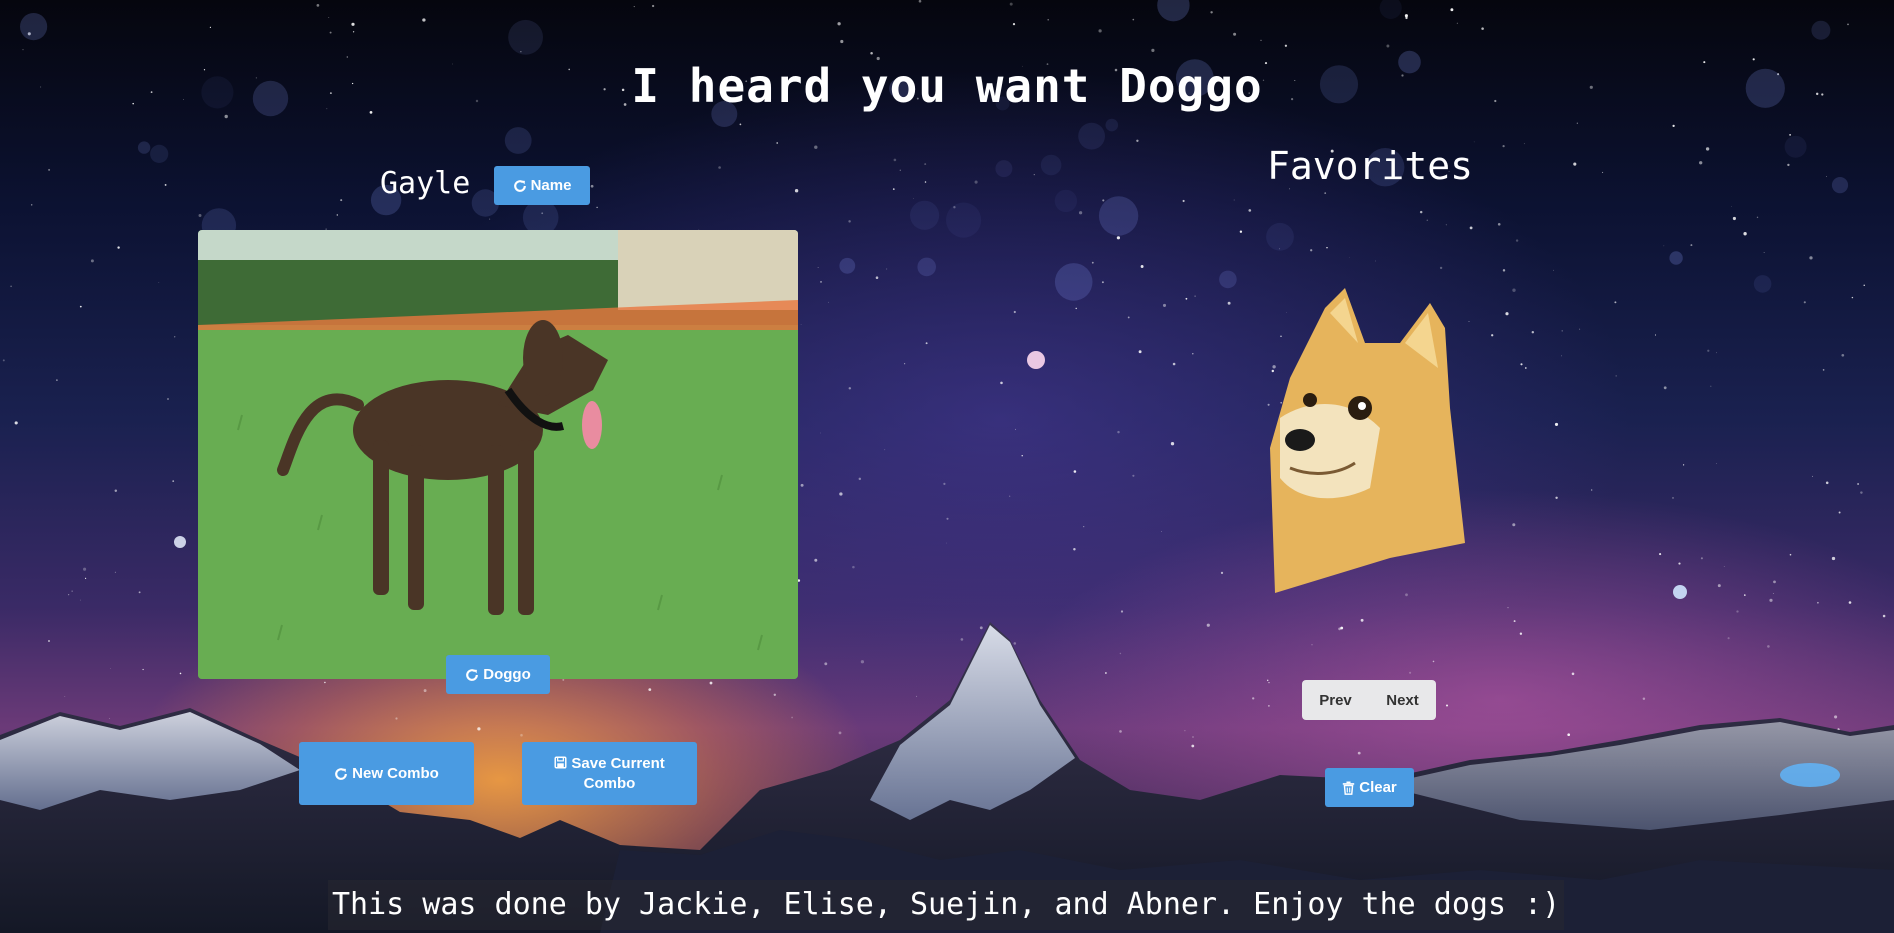 The image size is (1894, 933). What do you see at coordinates (618, 773) in the screenshot?
I see `save-combo-button-label: Save Current Combo` at bounding box center [618, 773].